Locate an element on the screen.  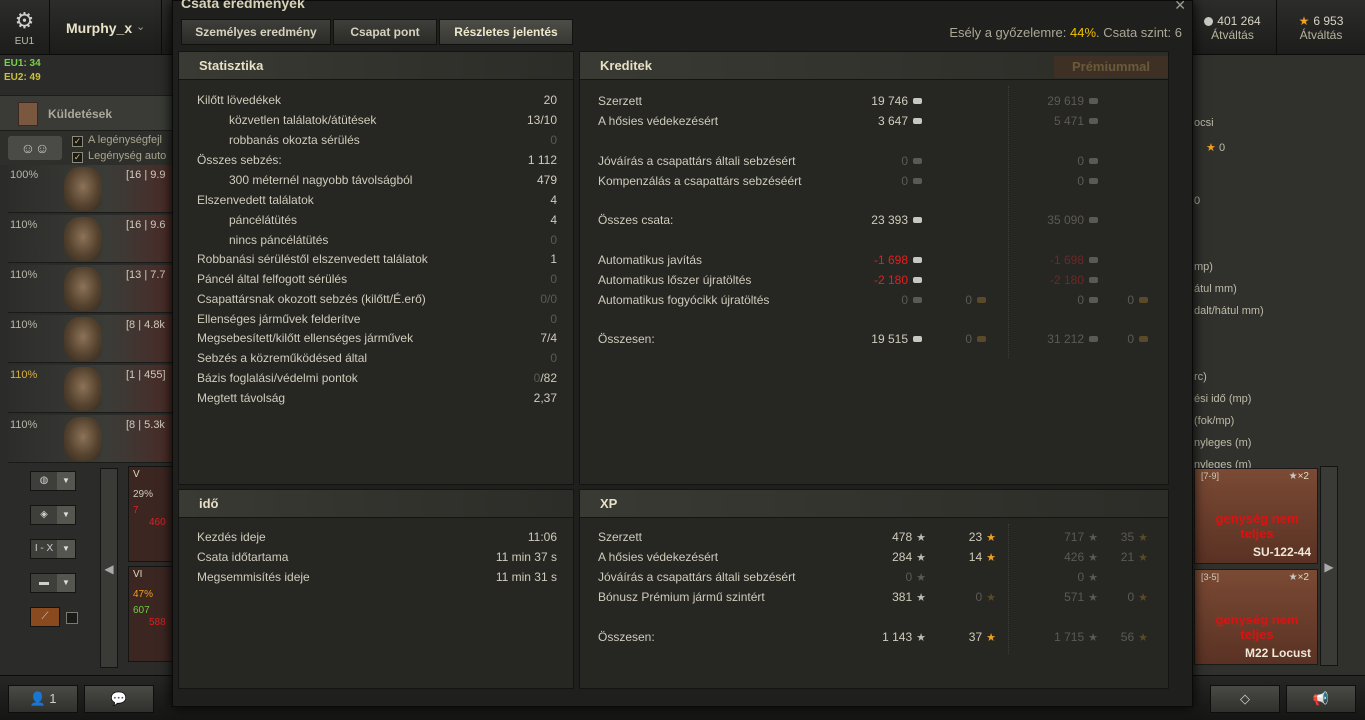
close-icon: ✕ is located at coordinates (1180, 7).